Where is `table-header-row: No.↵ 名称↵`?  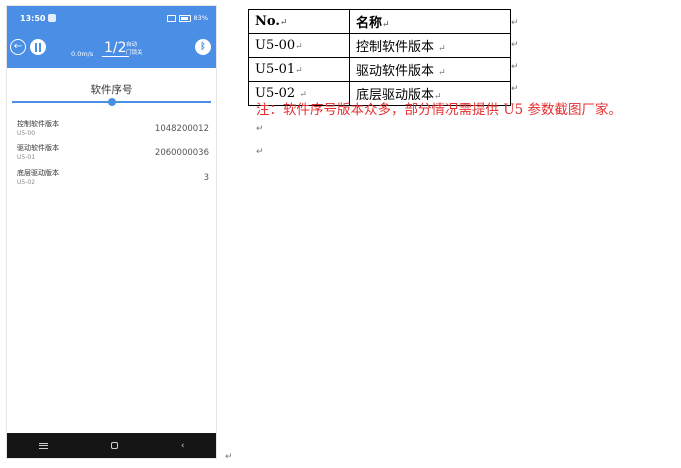
table-header-row: No.↵ 名称↵ is located at coordinates (379, 21).